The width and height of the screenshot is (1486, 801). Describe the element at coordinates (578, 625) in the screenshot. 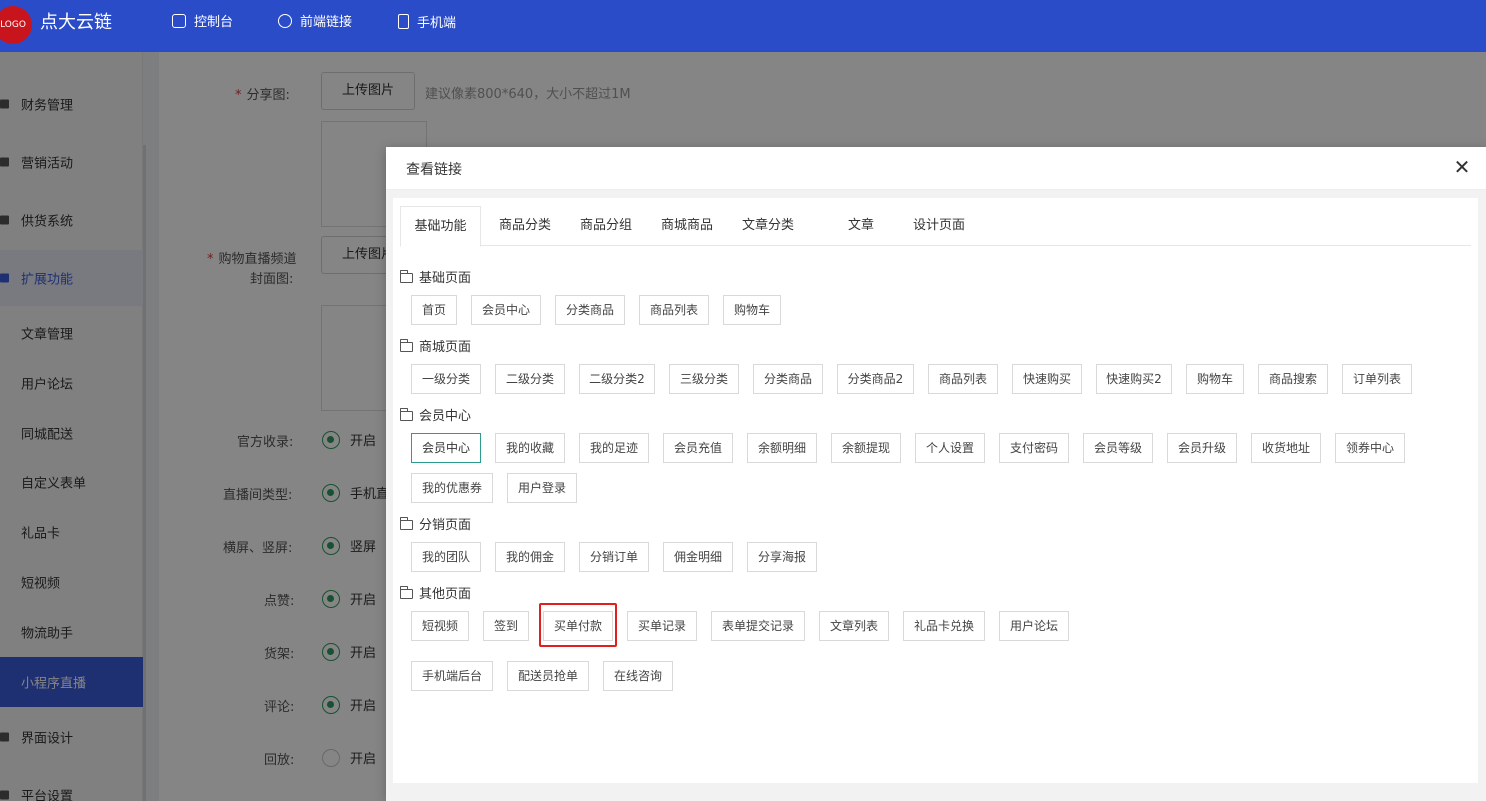

I see `highlight-box` at that location.